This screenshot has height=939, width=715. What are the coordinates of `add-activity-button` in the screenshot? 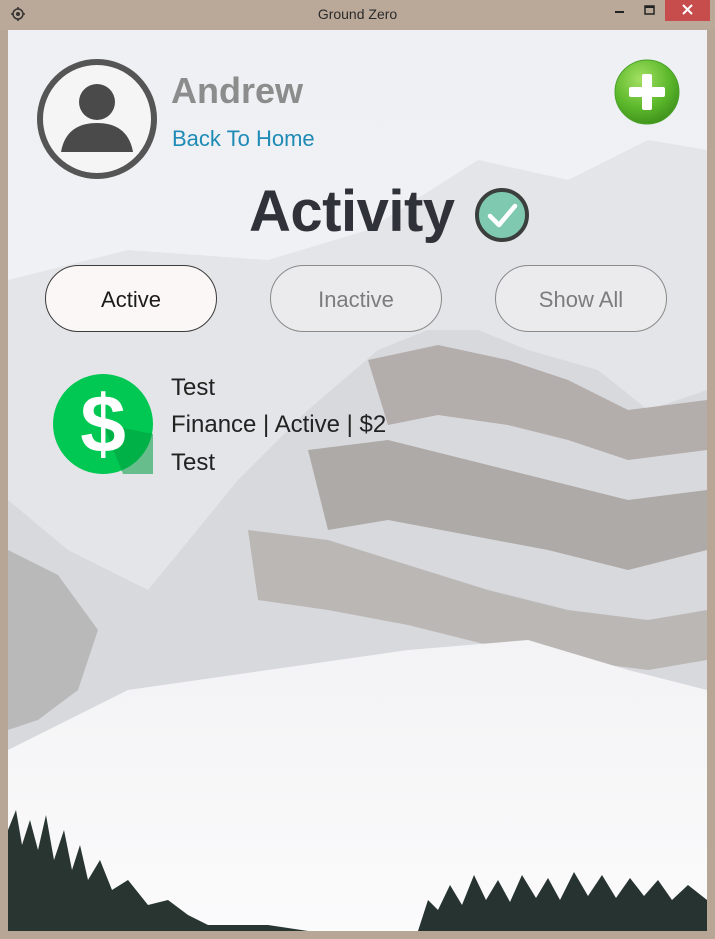 It's located at (647, 92).